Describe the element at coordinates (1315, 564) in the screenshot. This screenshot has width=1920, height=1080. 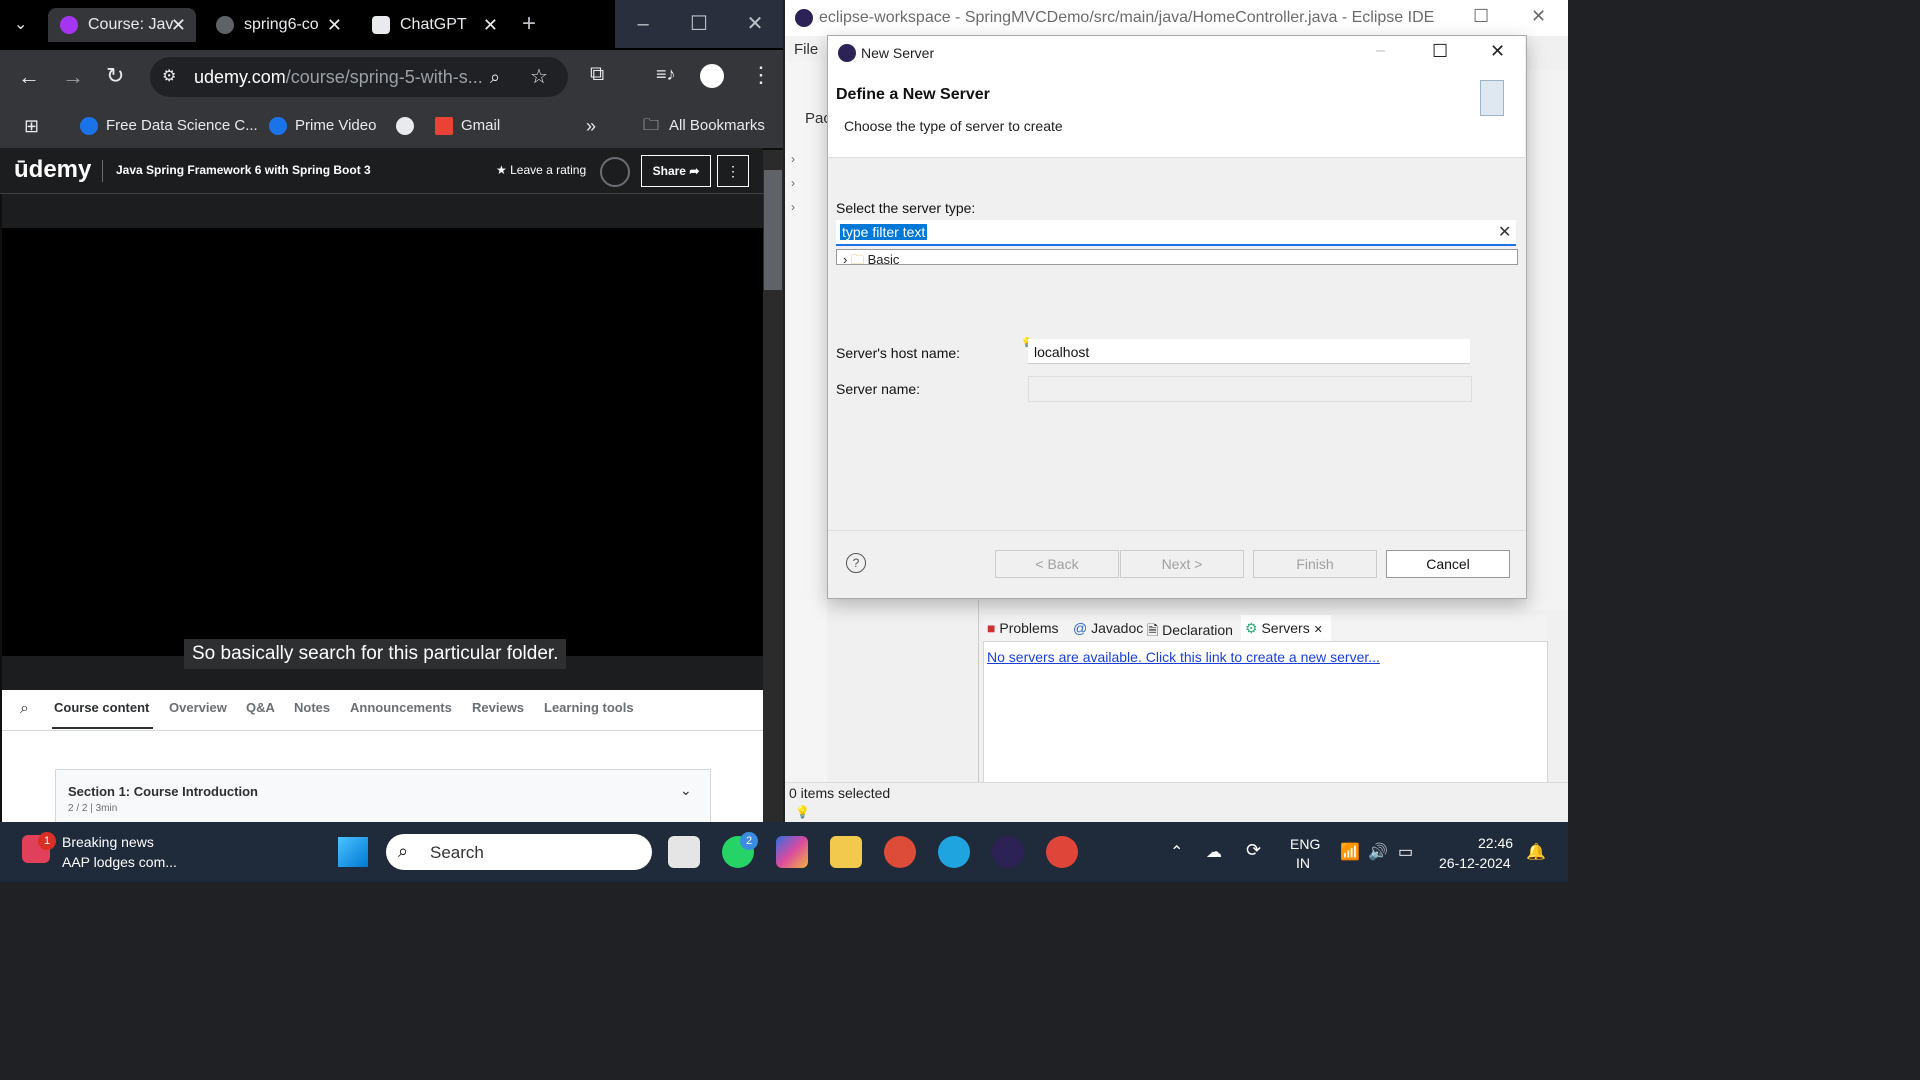
I see `finish-button: Finish` at that location.